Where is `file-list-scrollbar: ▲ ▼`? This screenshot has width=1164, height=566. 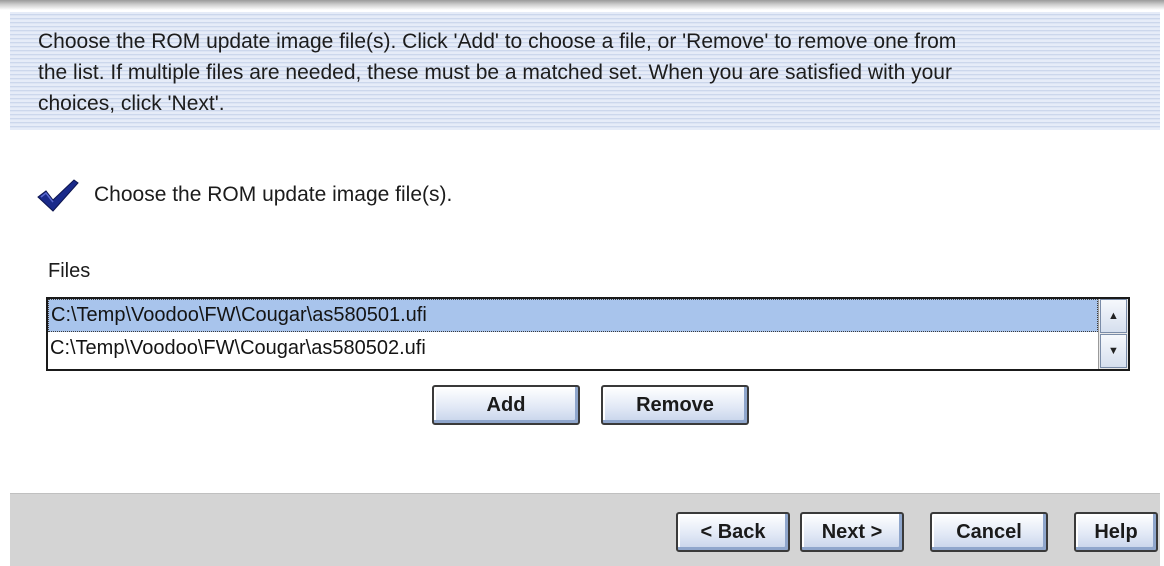 file-list-scrollbar: ▲ ▼ is located at coordinates (1113, 334).